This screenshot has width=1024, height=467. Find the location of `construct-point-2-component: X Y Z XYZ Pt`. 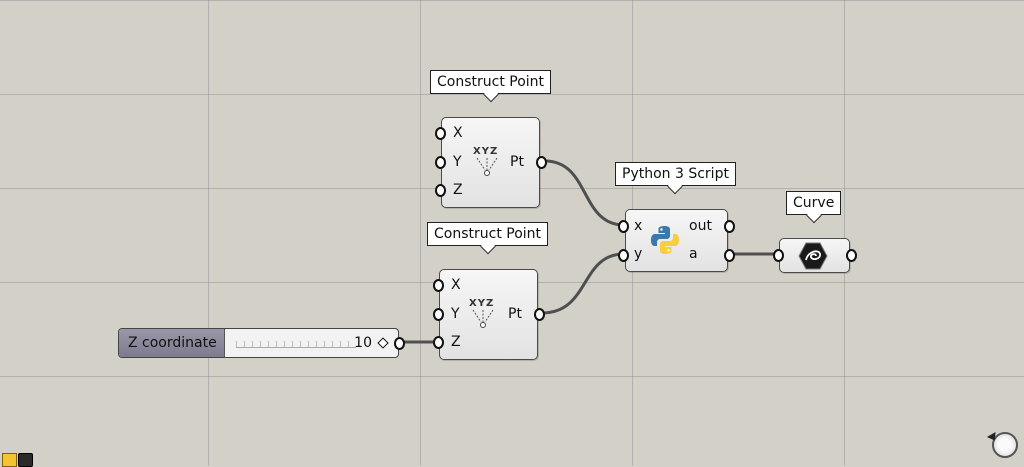

construct-point-2-component: X Y Z XYZ Pt is located at coordinates (488, 314).